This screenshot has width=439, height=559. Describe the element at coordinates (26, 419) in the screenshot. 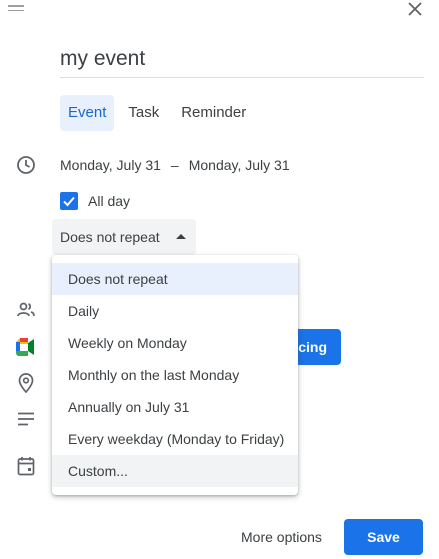

I see `description-icon` at that location.